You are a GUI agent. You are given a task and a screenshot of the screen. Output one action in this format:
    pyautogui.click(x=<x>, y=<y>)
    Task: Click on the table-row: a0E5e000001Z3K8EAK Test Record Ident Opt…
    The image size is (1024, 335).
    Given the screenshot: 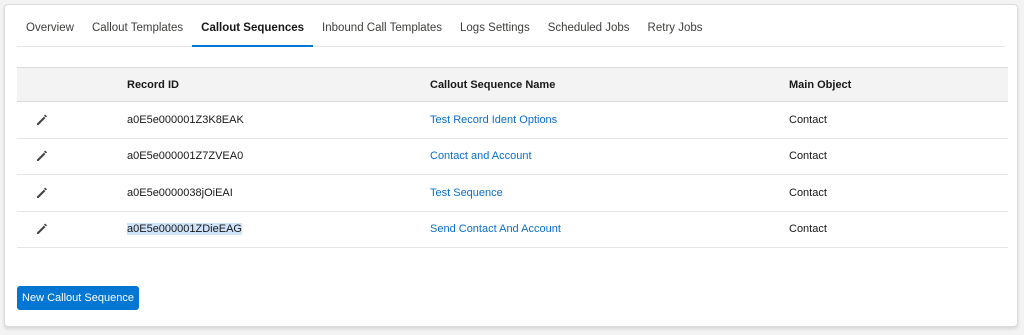 What is the action you would take?
    pyautogui.click(x=512, y=120)
    